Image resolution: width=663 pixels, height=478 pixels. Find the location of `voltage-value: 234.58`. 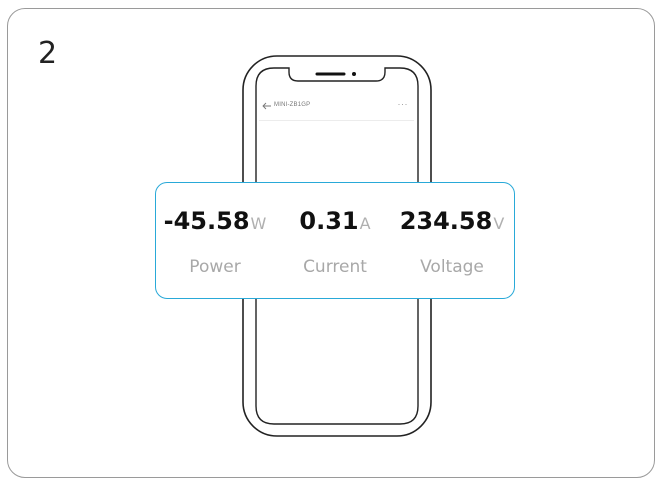

voltage-value: 234.58 is located at coordinates (446, 221).